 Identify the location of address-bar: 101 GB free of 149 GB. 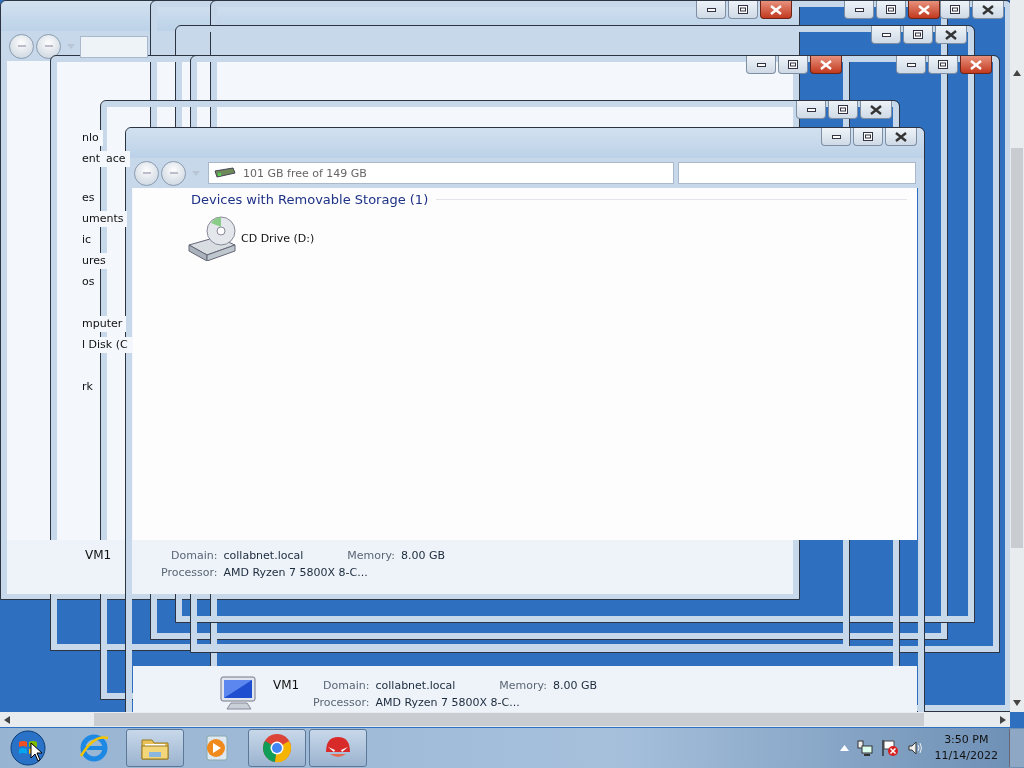
(441, 173).